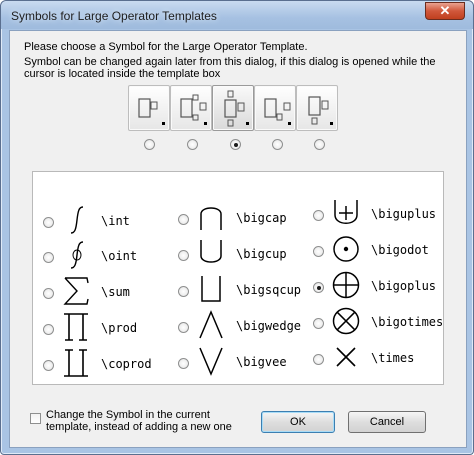  Describe the element at coordinates (211, 251) in the screenshot. I see `big-union-icon` at that location.